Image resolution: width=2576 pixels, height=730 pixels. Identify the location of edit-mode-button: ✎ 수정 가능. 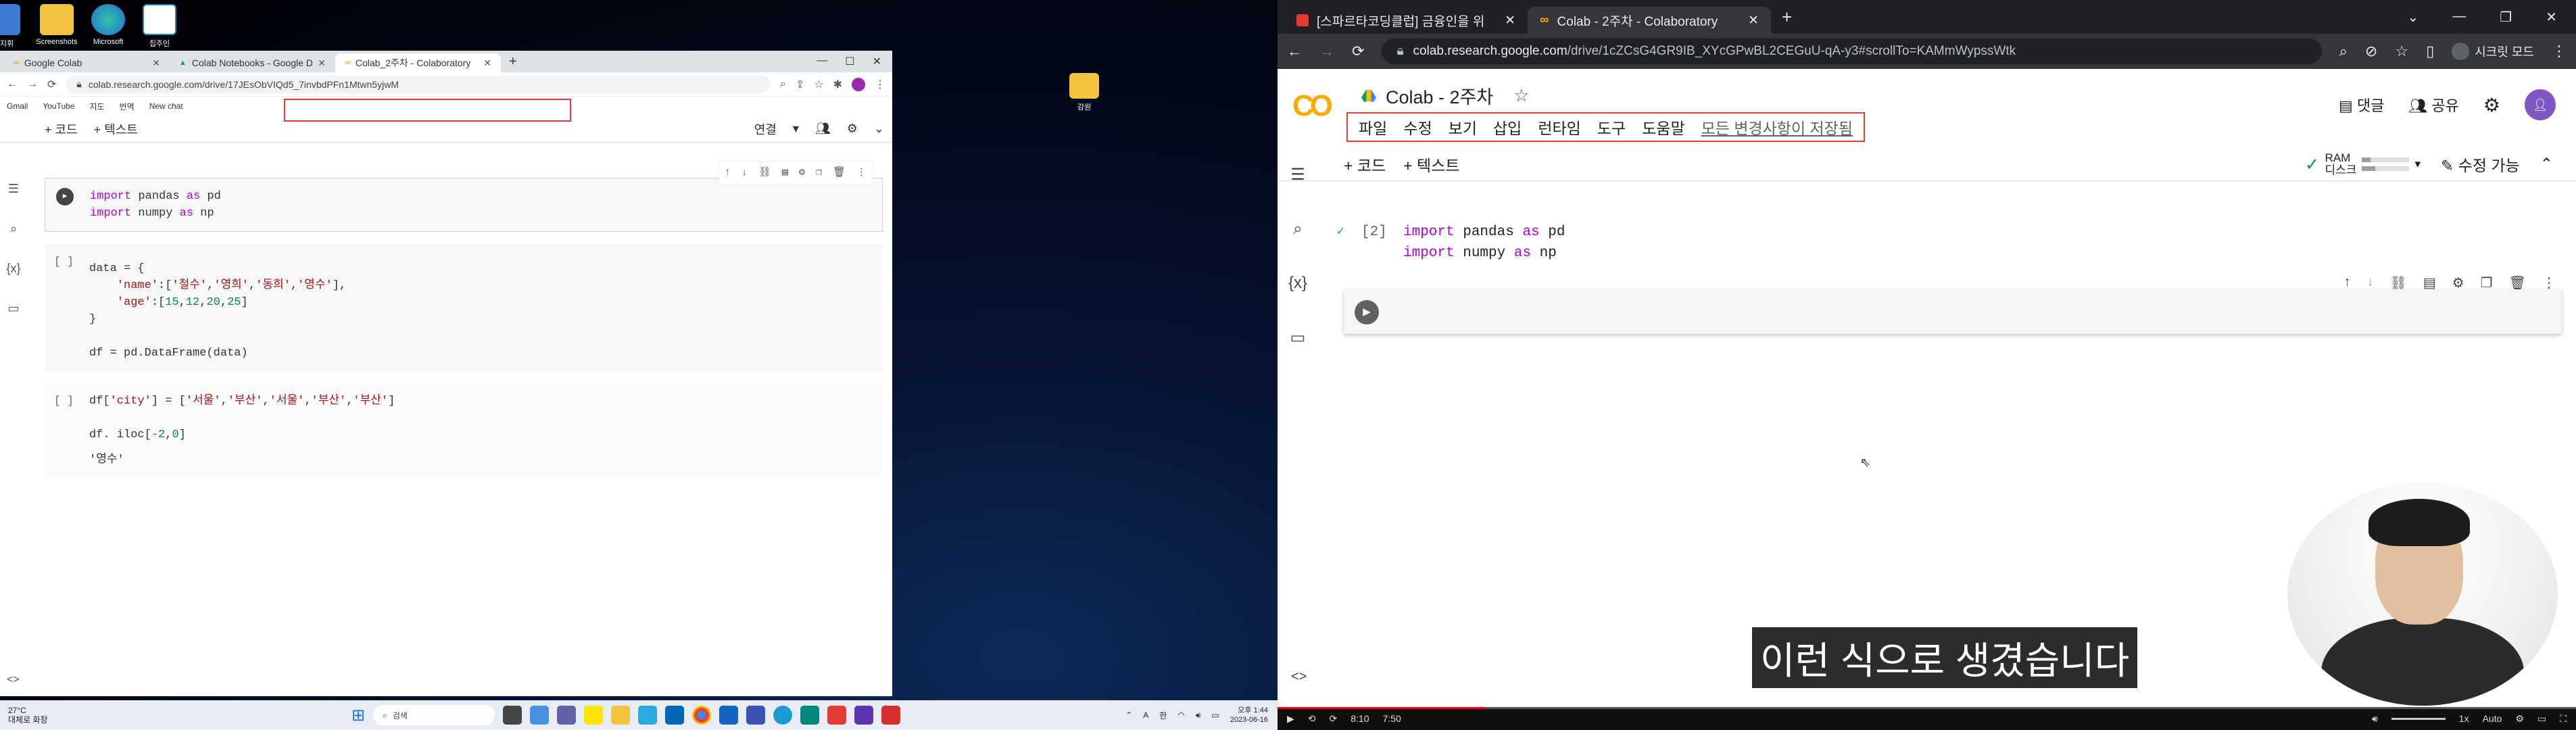
(2480, 164).